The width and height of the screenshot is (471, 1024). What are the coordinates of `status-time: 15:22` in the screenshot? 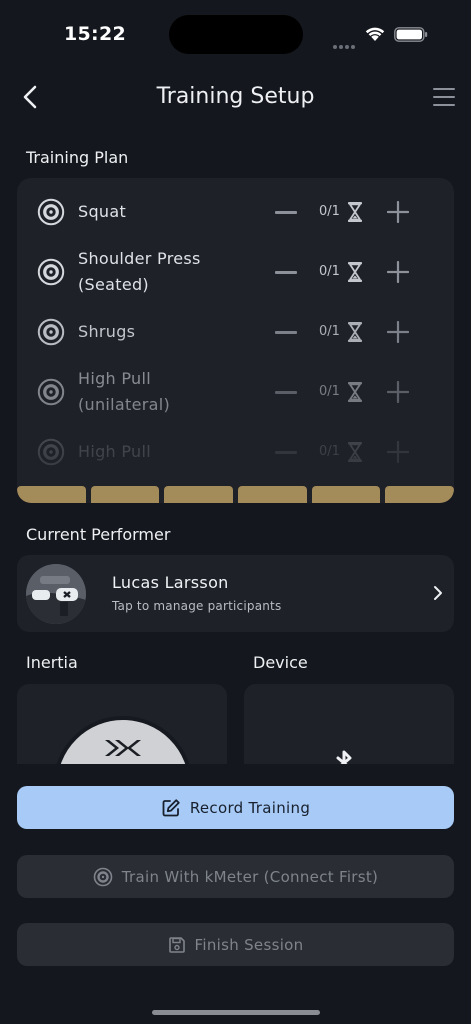 It's located at (95, 34).